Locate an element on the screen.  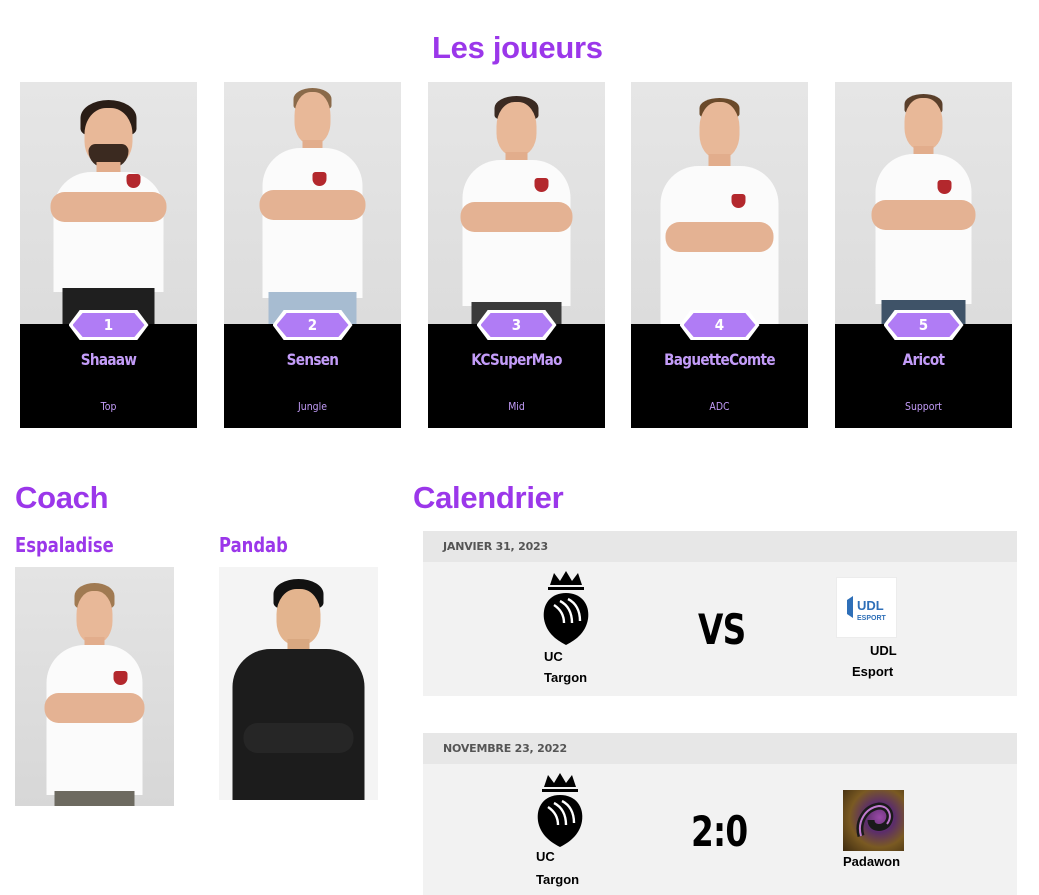
player-number: 1 is located at coordinates (108, 325).